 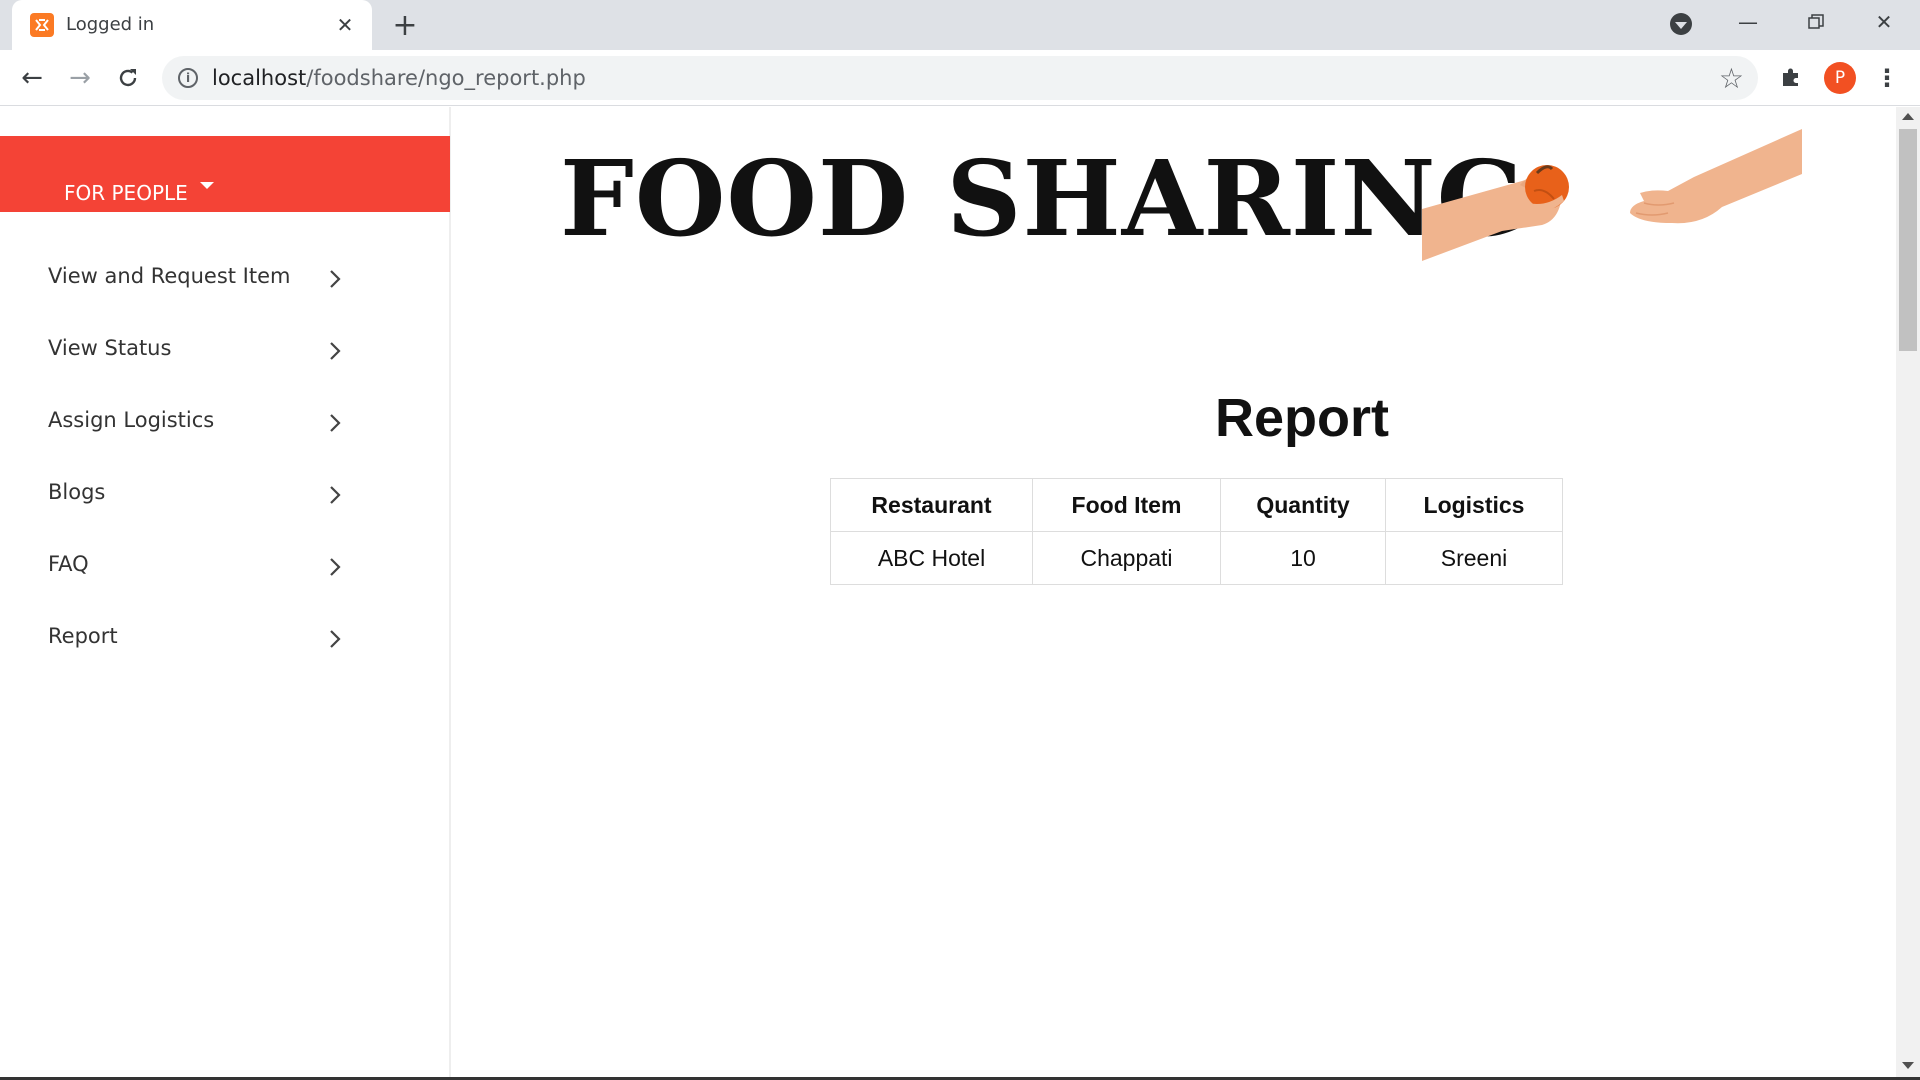 I want to click on sidebar-item-view-status: View Status, so click(x=225, y=350).